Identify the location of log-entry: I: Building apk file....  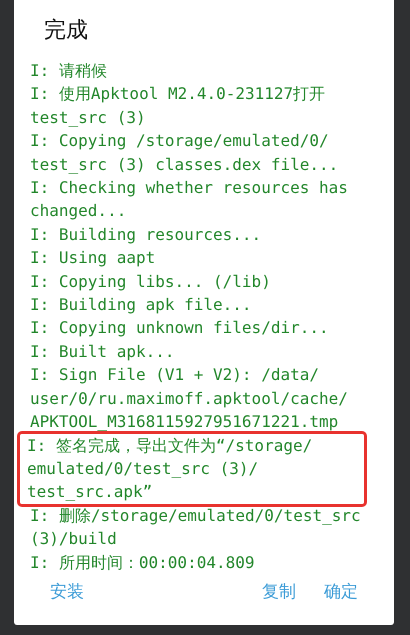
(141, 305).